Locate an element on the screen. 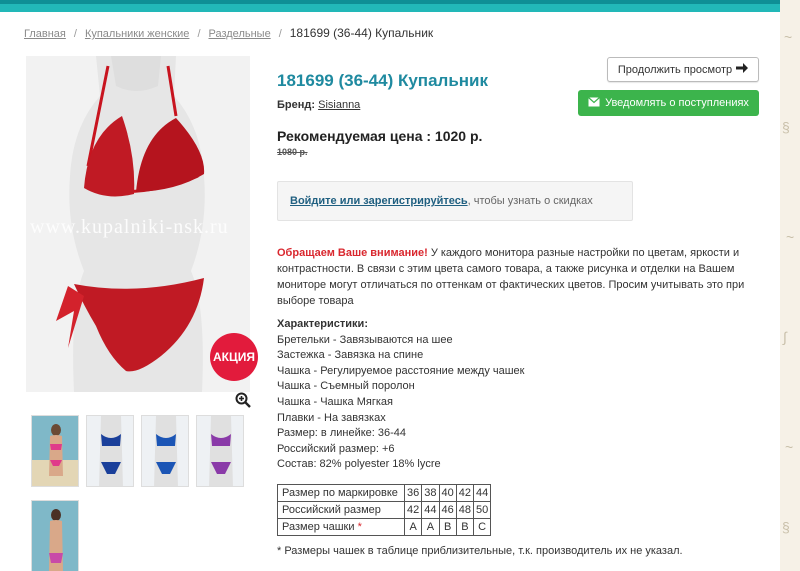 The height and width of the screenshot is (571, 800). breadcrumb-swimsuits-link: Купальники женские is located at coordinates (137, 34).